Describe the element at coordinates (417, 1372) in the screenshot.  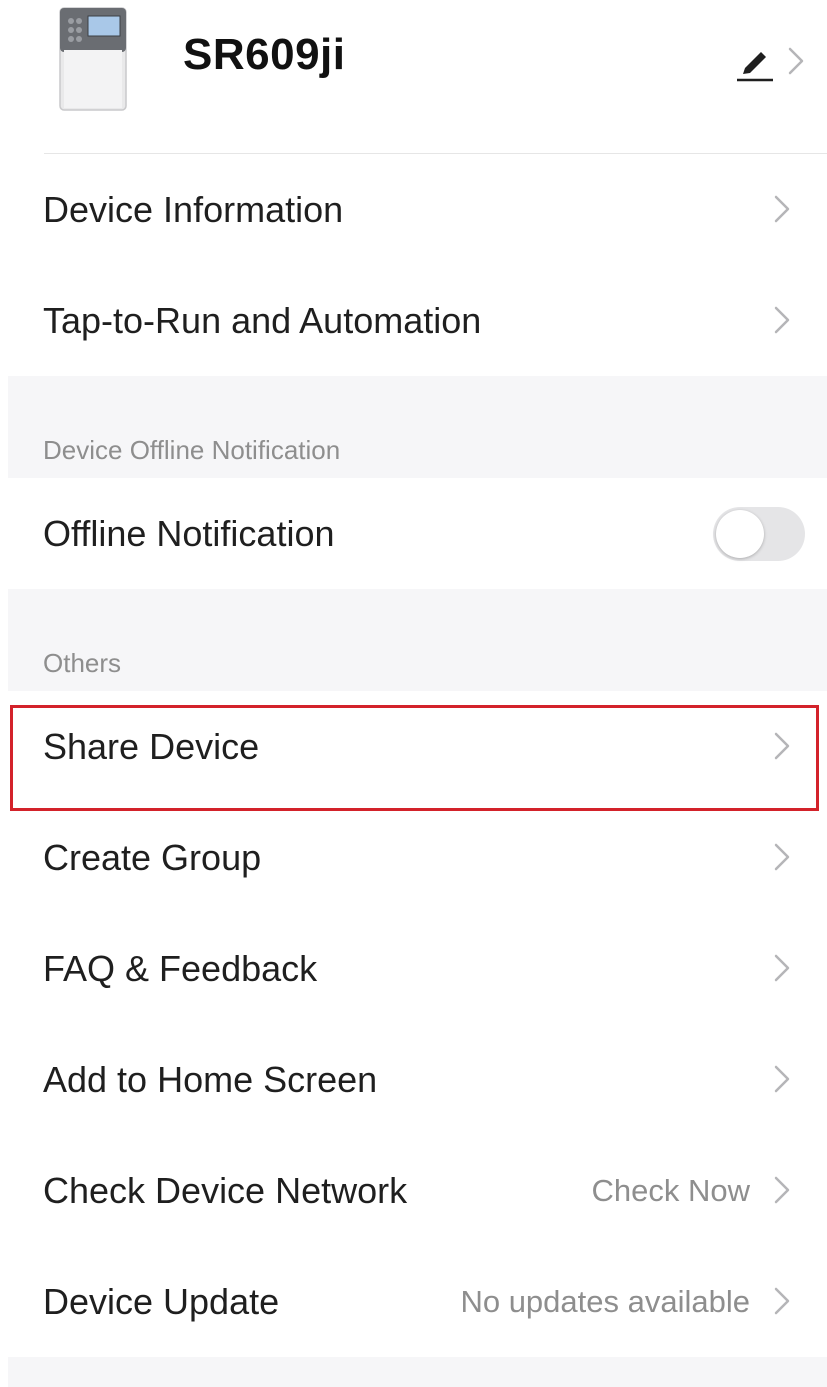
I see `bottom-spacer` at that location.